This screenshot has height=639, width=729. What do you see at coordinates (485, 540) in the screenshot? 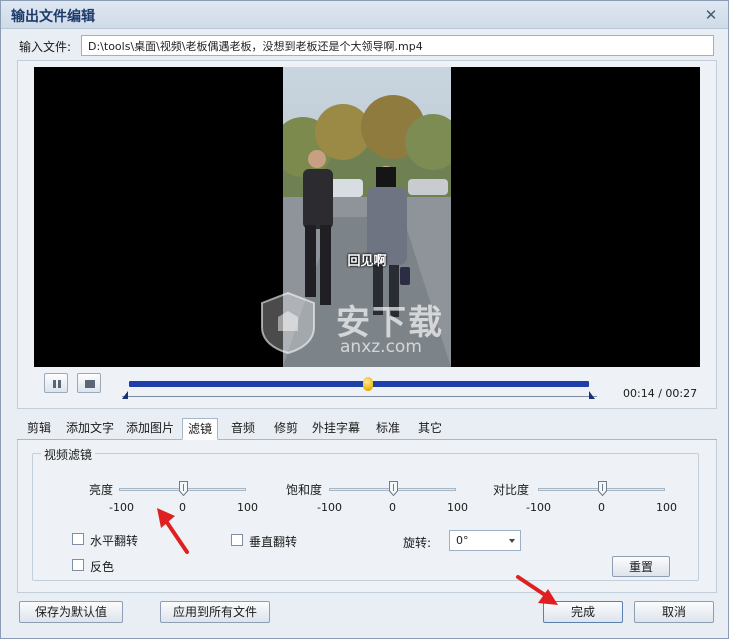
I see `rotate-select: 0°` at bounding box center [485, 540].